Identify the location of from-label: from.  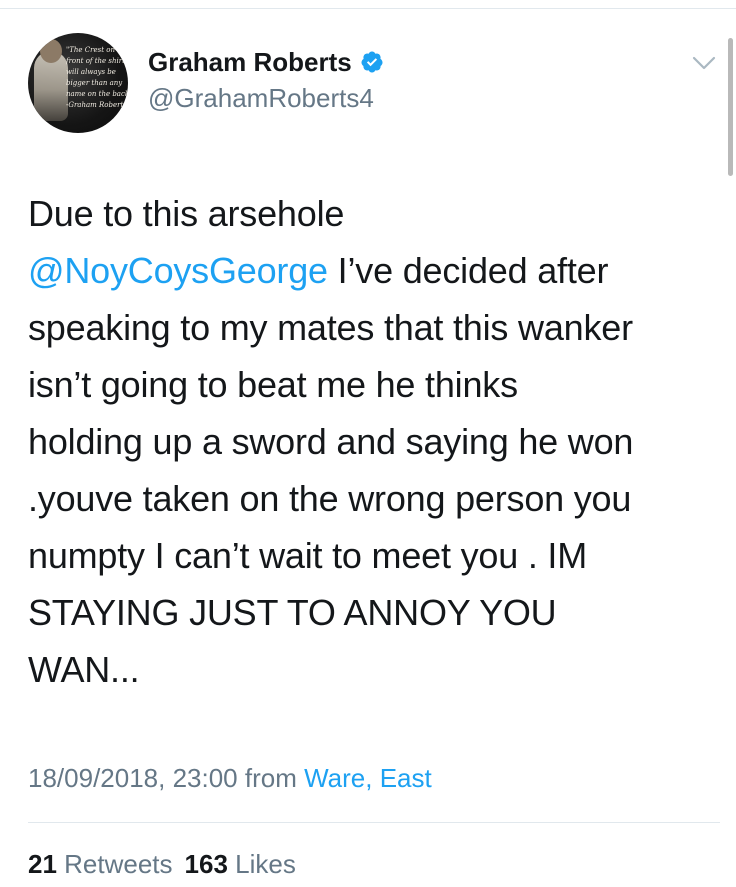
(271, 778).